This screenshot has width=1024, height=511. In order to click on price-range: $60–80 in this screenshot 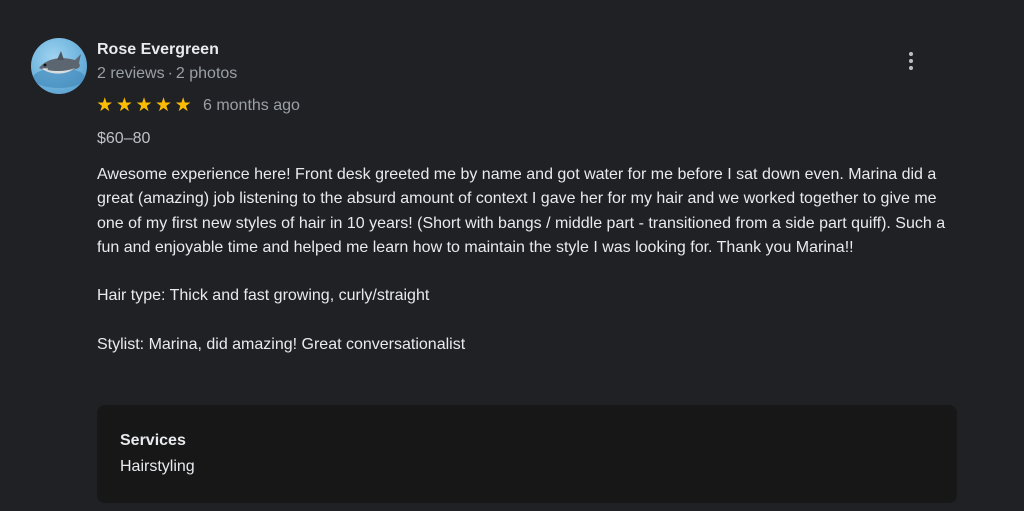, I will do `click(124, 138)`.